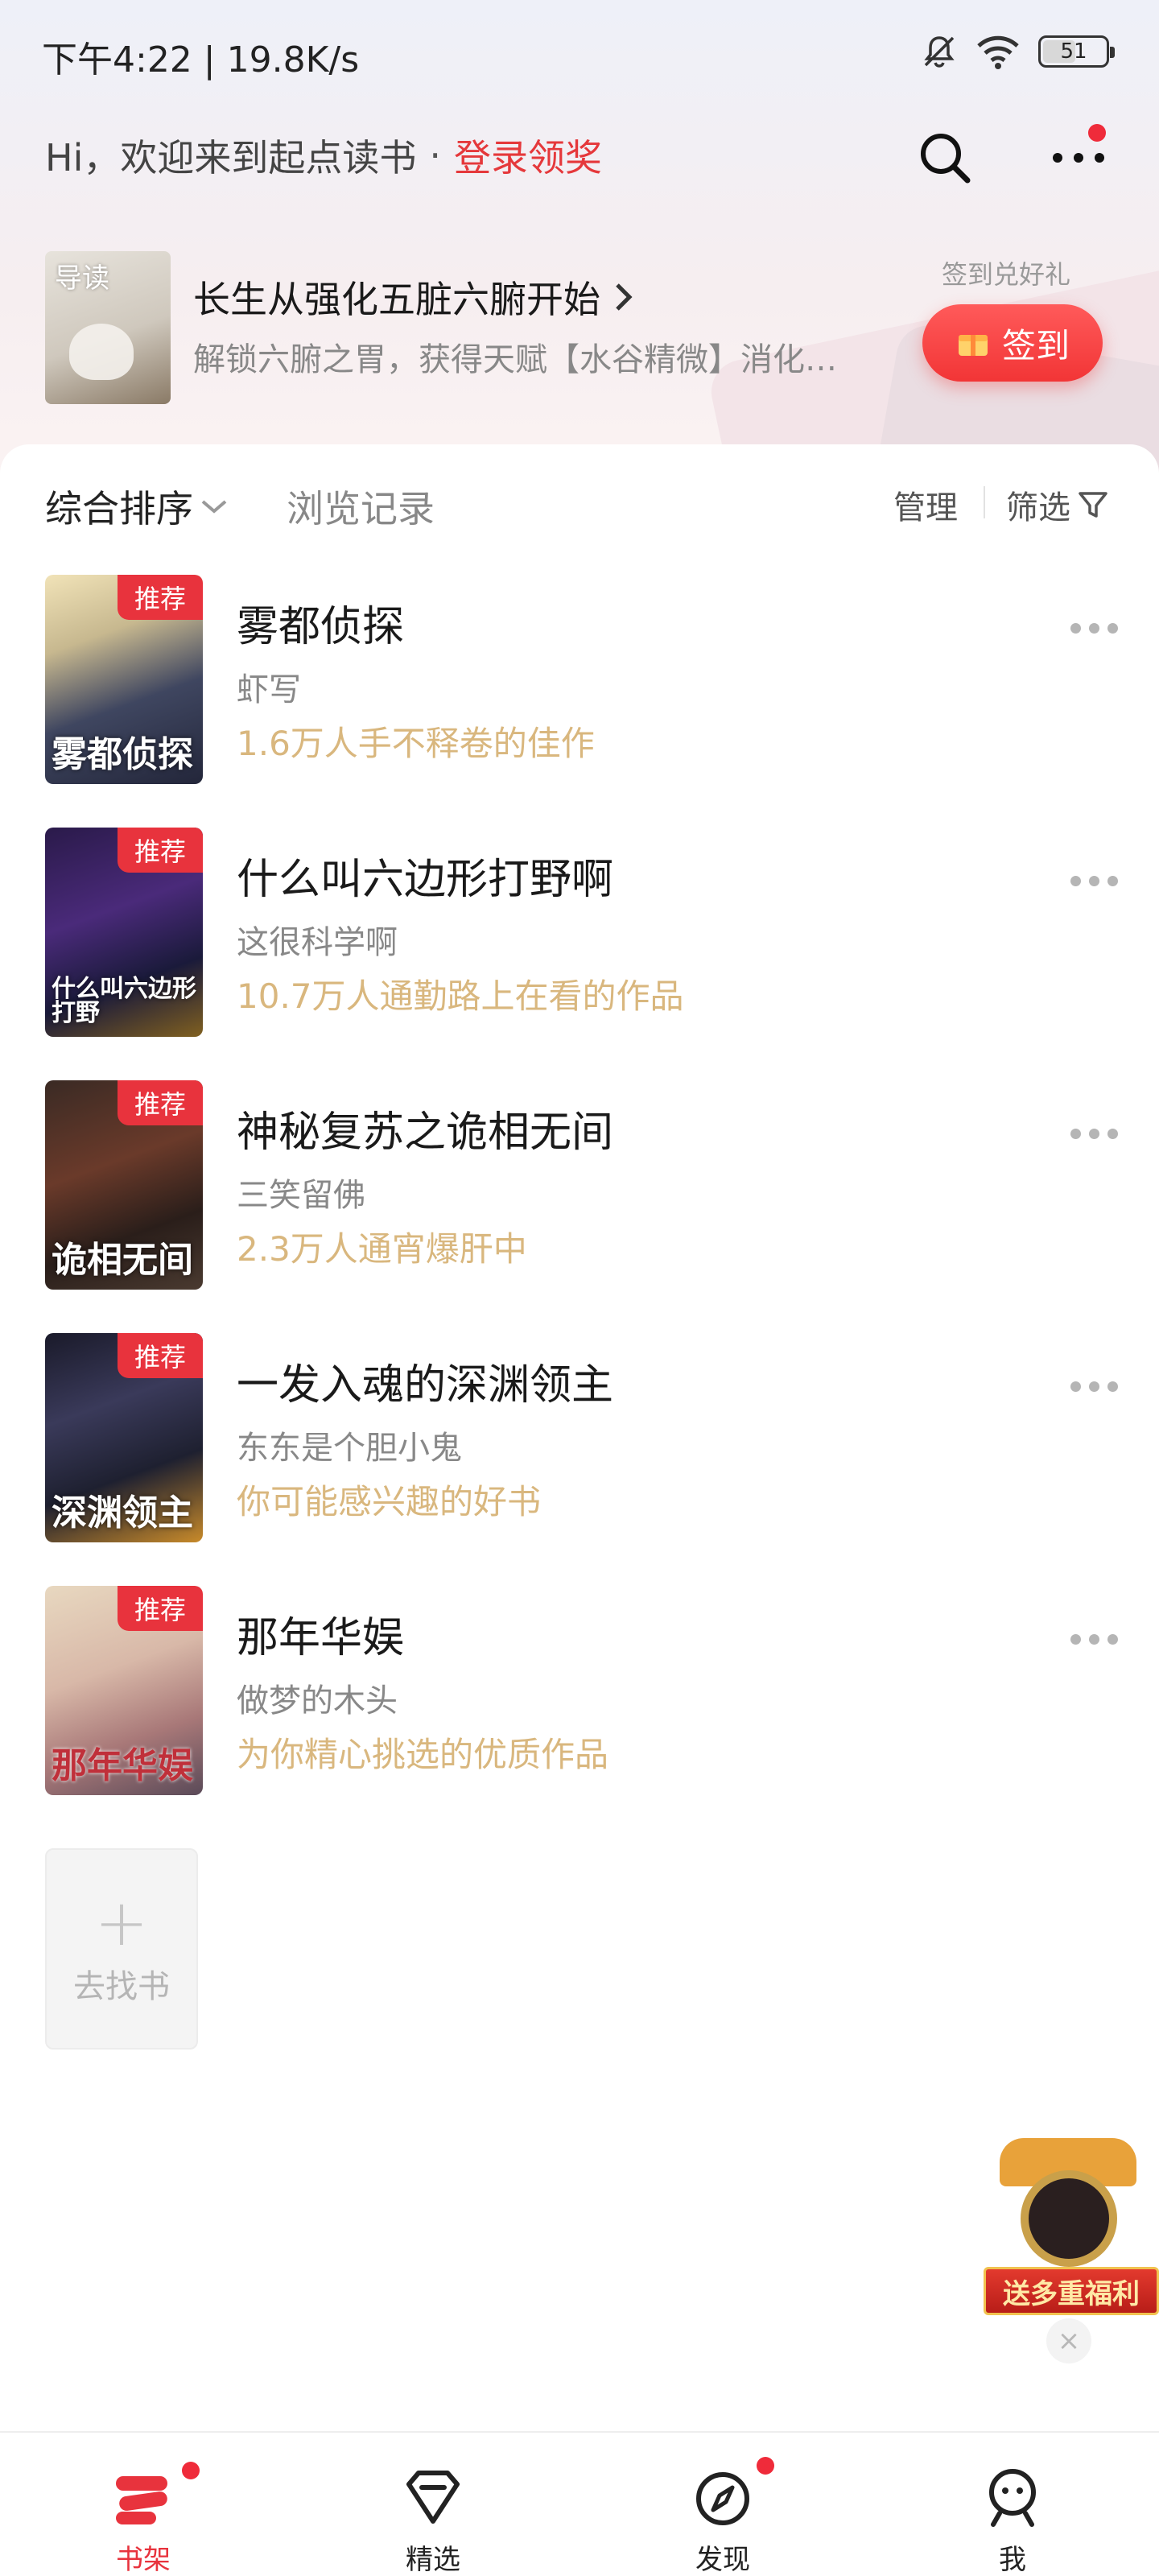 Image resolution: width=1159 pixels, height=2576 pixels. Describe the element at coordinates (1093, 505) in the screenshot. I see `filter-icon` at that location.